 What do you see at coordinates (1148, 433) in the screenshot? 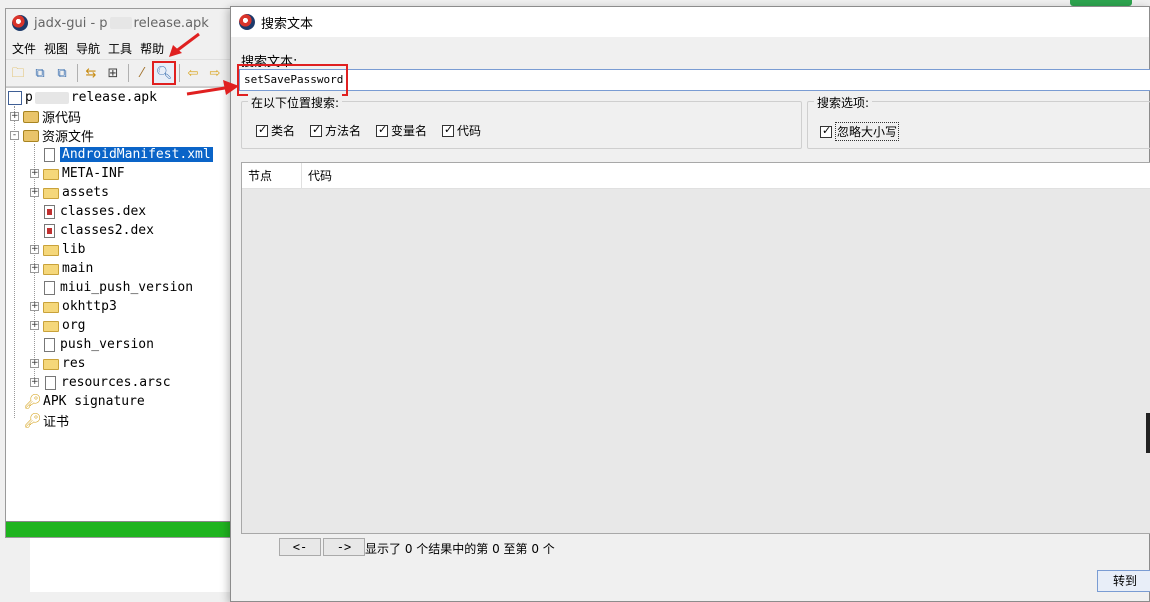
I see `scrollbar-thumb` at bounding box center [1148, 433].